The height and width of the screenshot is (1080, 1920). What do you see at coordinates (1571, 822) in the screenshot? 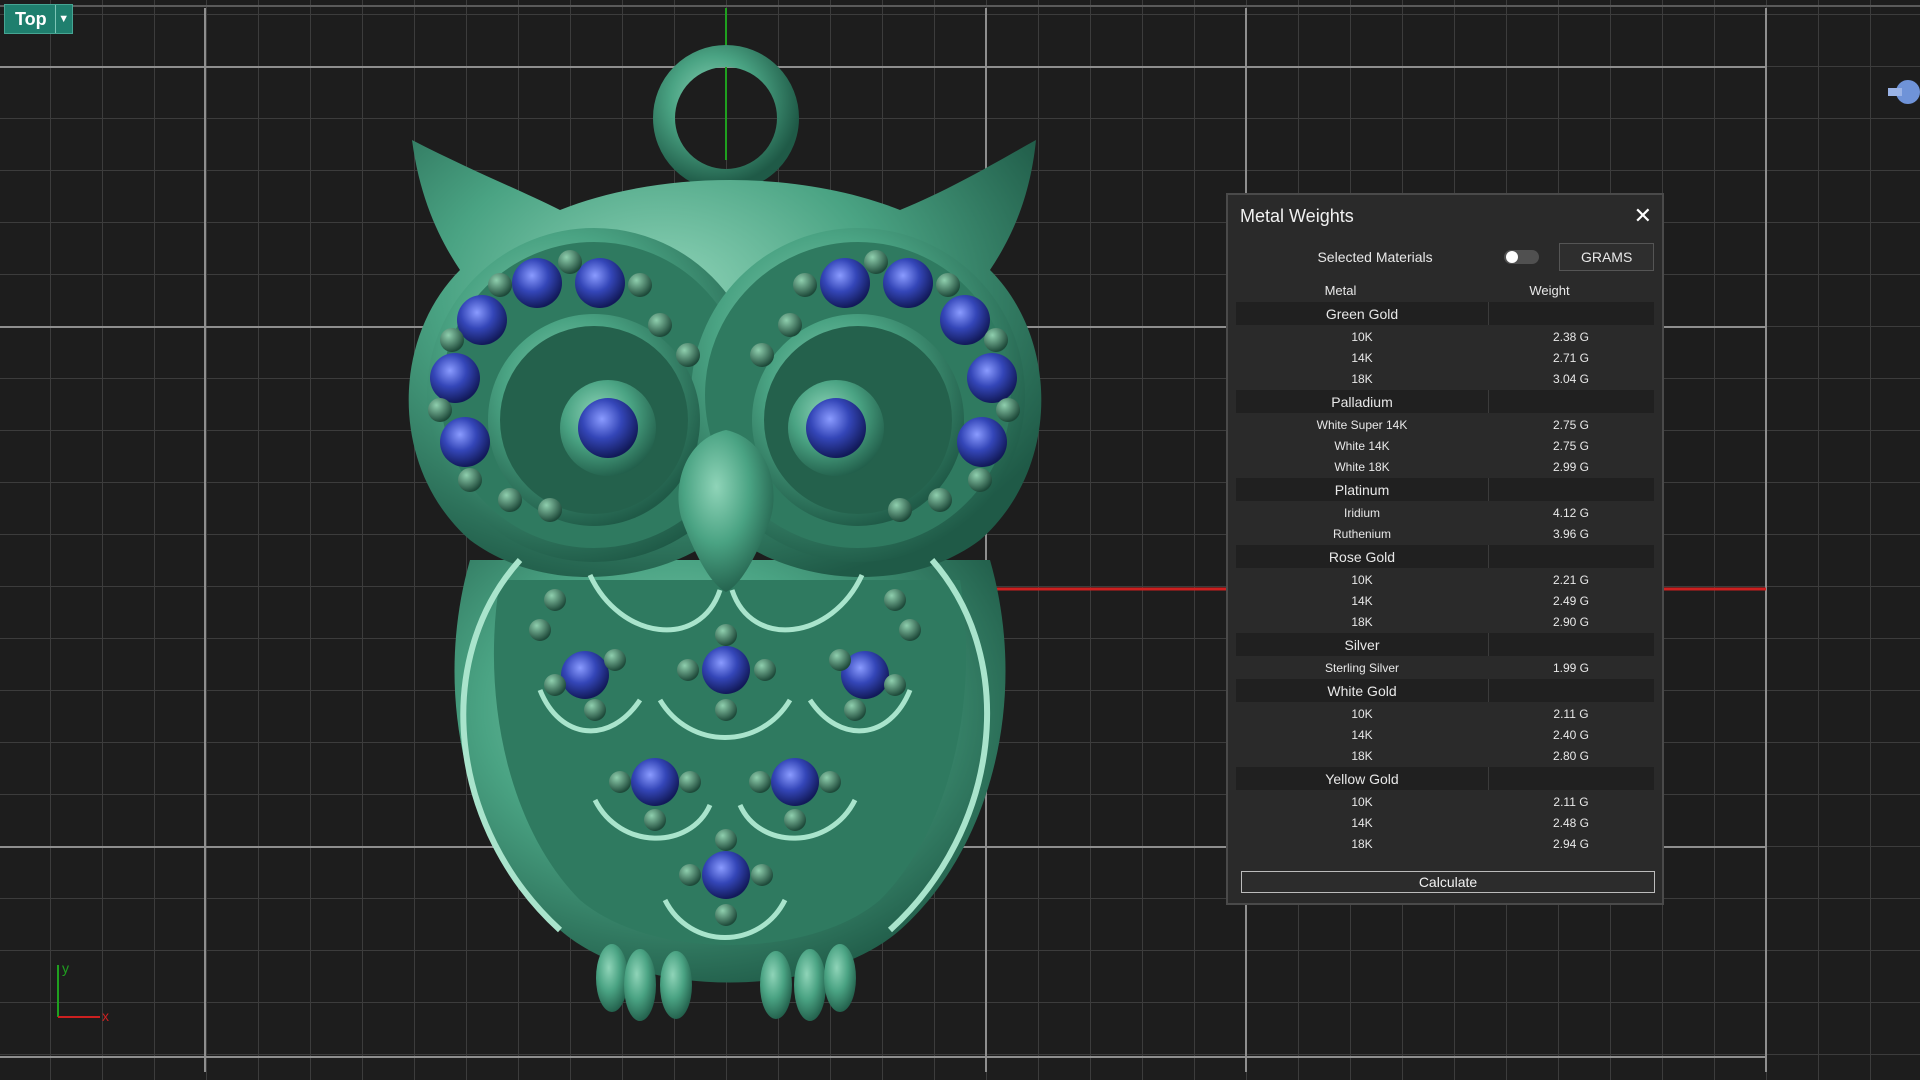
I see `weight-cell: 2.48 G` at bounding box center [1571, 822].